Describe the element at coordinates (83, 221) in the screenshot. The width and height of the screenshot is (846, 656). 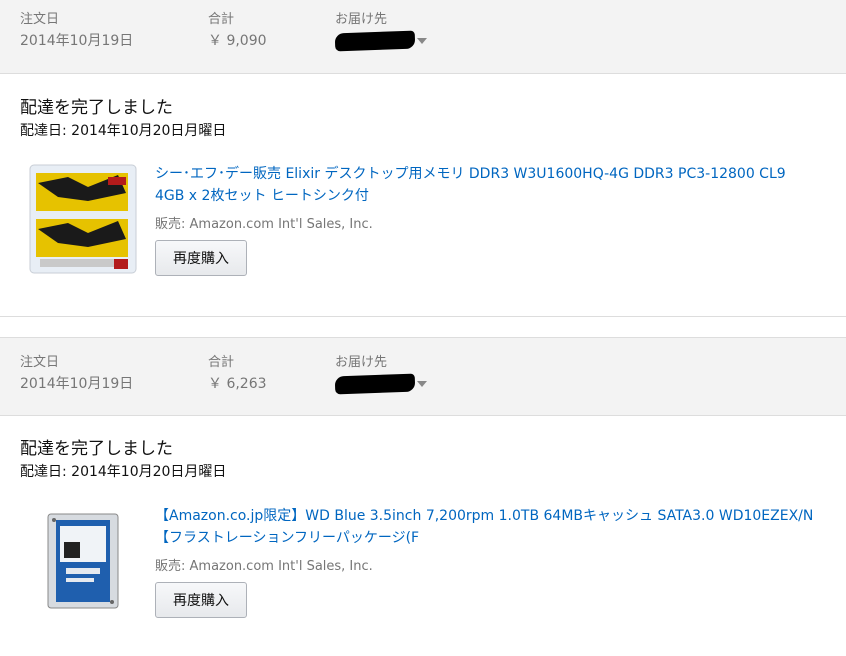
I see `ddr3-memory-product-image` at that location.